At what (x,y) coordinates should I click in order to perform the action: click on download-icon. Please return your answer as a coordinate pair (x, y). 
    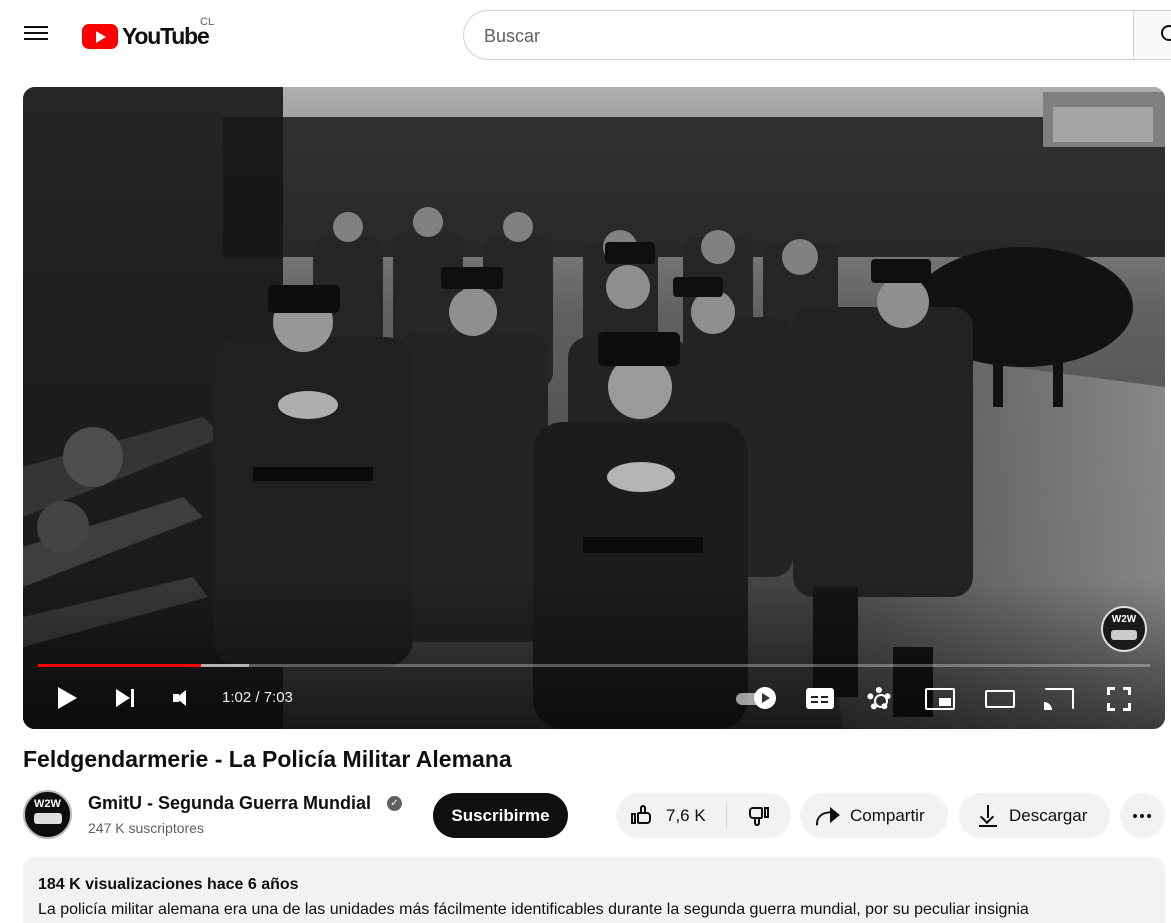
    Looking at the image, I should click on (988, 816).